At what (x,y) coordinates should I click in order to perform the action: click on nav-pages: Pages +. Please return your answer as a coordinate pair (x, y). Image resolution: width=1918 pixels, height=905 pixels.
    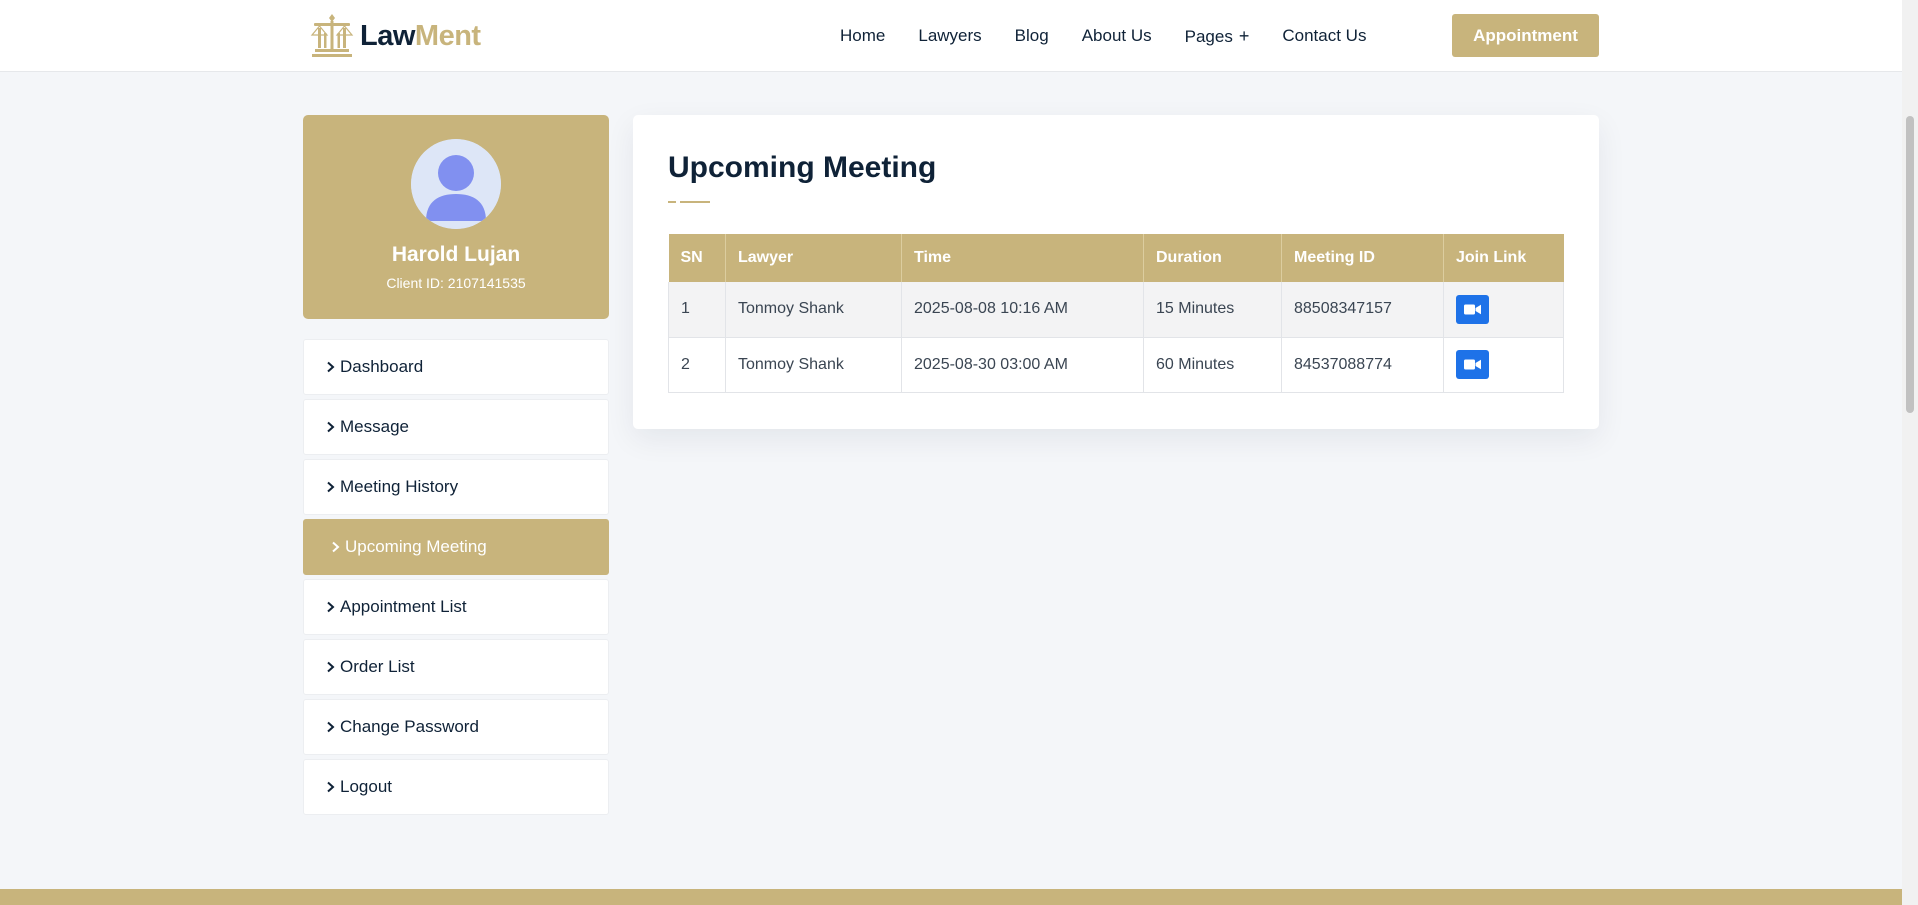
    Looking at the image, I should click on (1217, 36).